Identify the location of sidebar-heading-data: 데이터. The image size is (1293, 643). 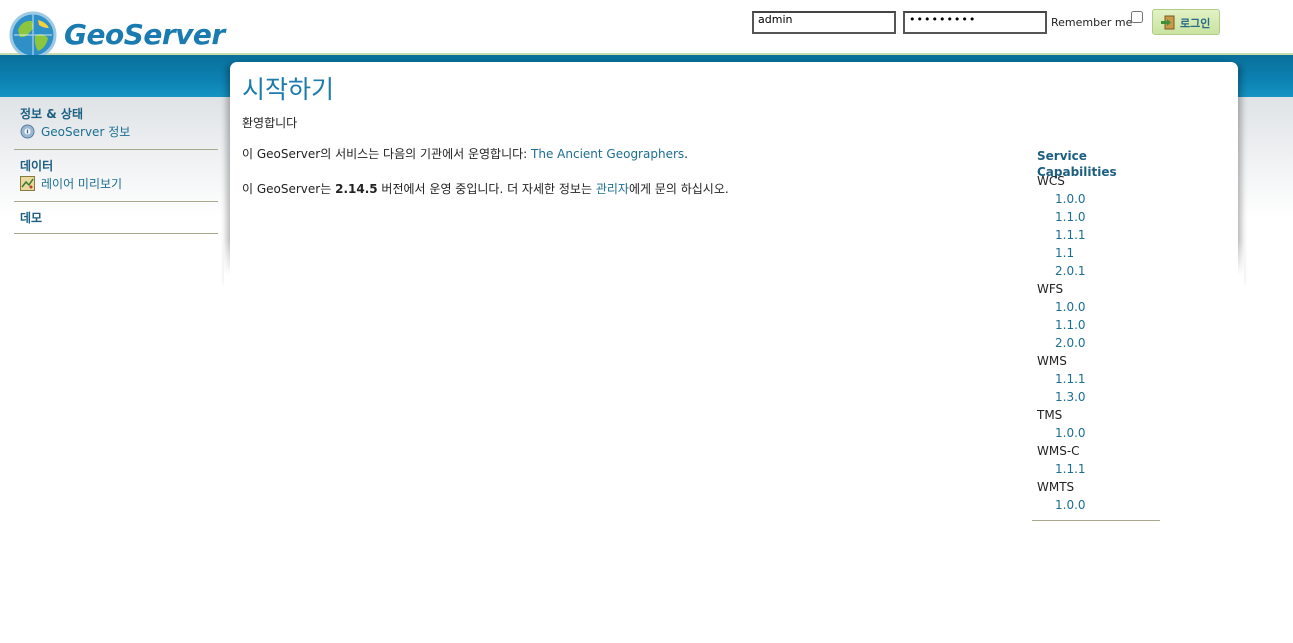
(37, 166).